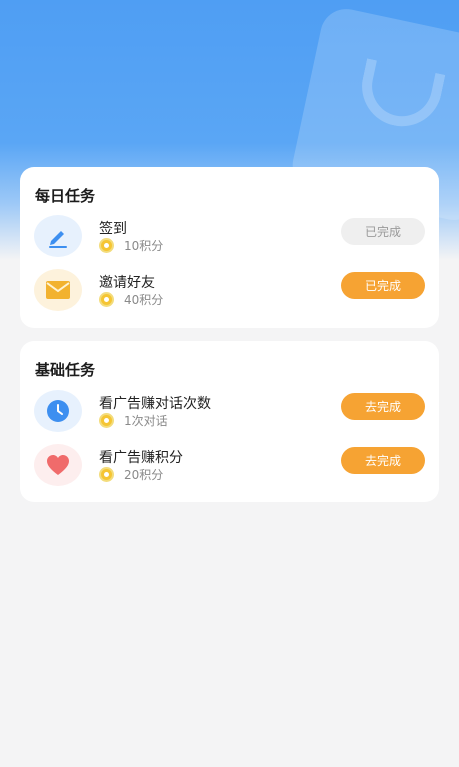 The height and width of the screenshot is (767, 459). Describe the element at coordinates (58, 411) in the screenshot. I see `clock-icon` at that location.